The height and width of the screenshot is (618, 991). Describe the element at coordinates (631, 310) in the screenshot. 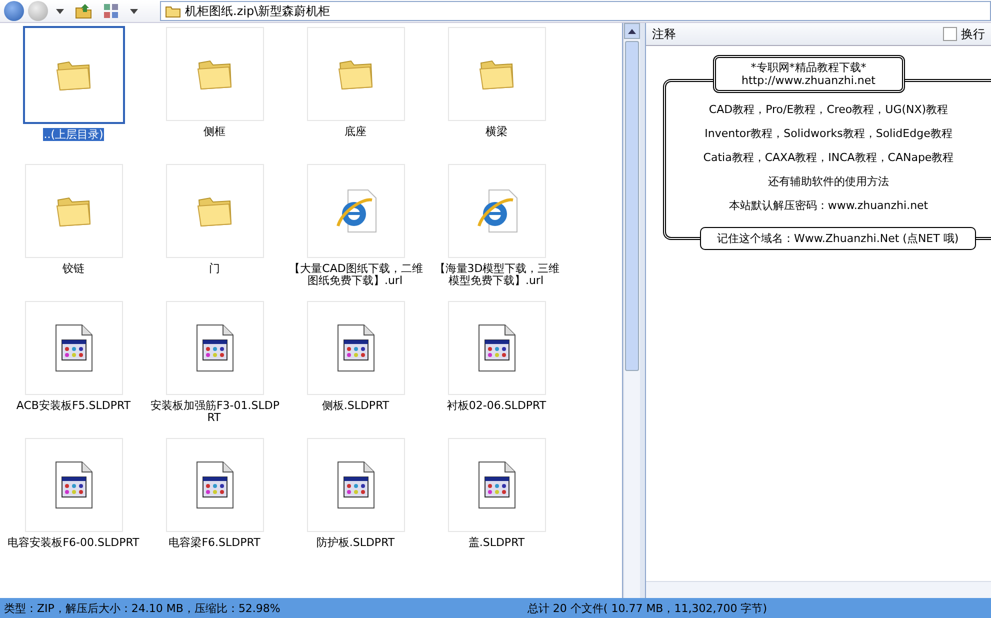

I see `vertical-scrollbar` at that location.